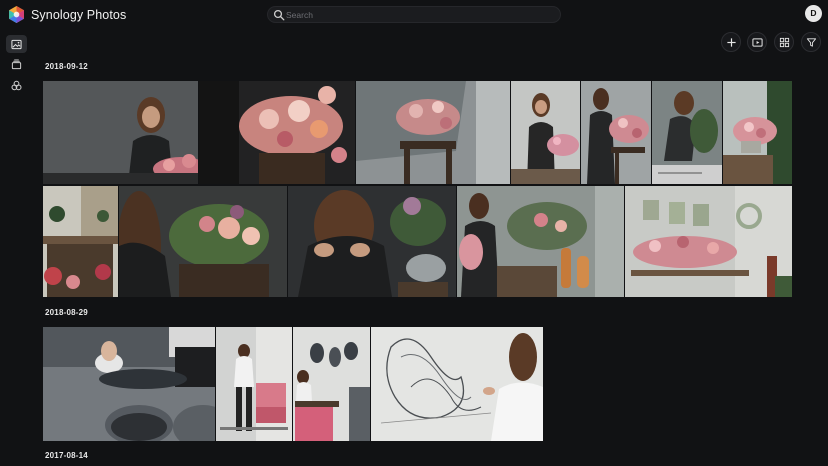 Image resolution: width=828 pixels, height=466 pixels. I want to click on date-heading: 2017-08-14, so click(66, 455).